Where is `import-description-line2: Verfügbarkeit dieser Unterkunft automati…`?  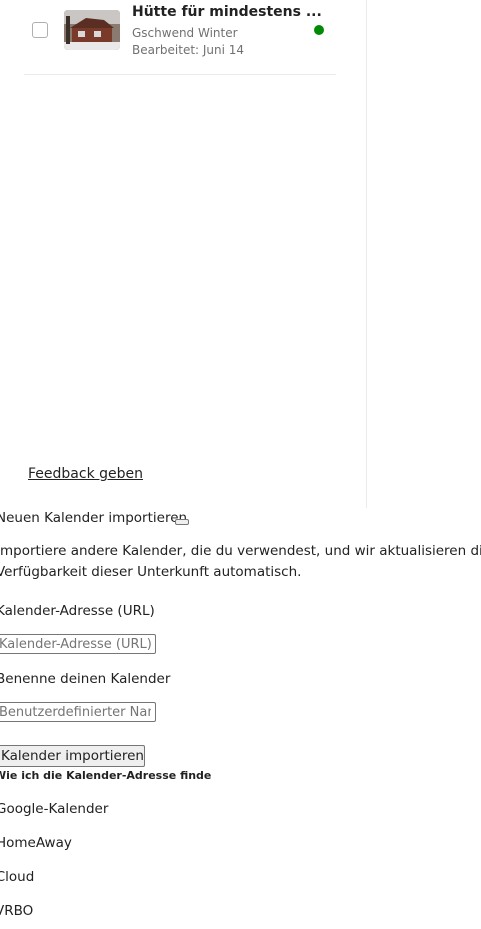 import-description-line2: Verfügbarkeit dieser Unterkunft automati… is located at coordinates (151, 572).